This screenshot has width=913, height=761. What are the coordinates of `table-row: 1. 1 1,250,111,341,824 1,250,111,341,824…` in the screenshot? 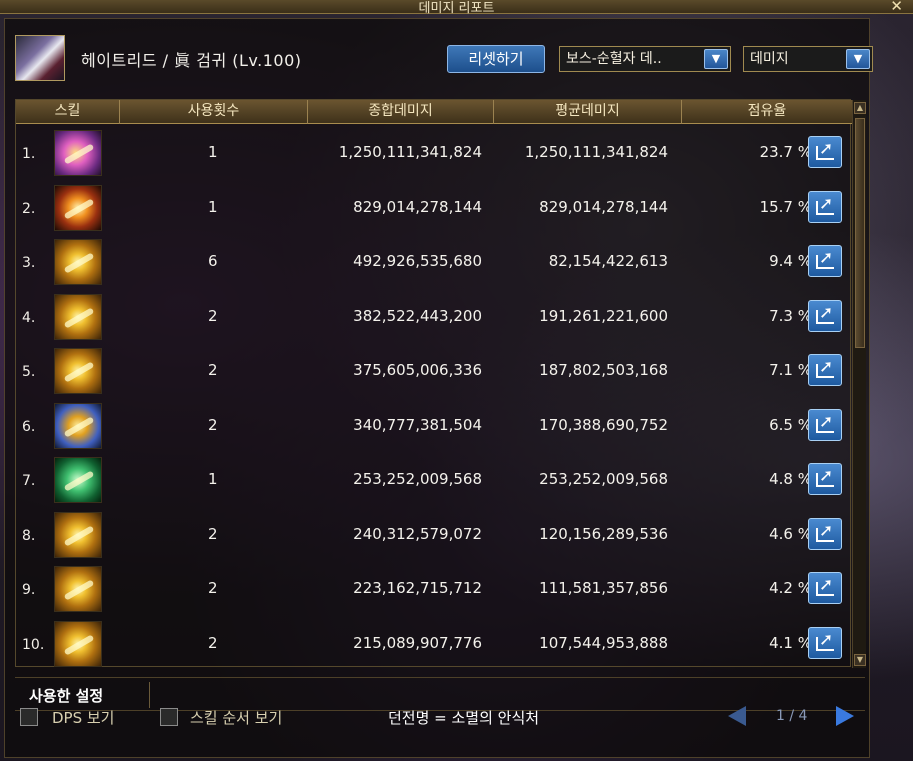 It's located at (434, 153).